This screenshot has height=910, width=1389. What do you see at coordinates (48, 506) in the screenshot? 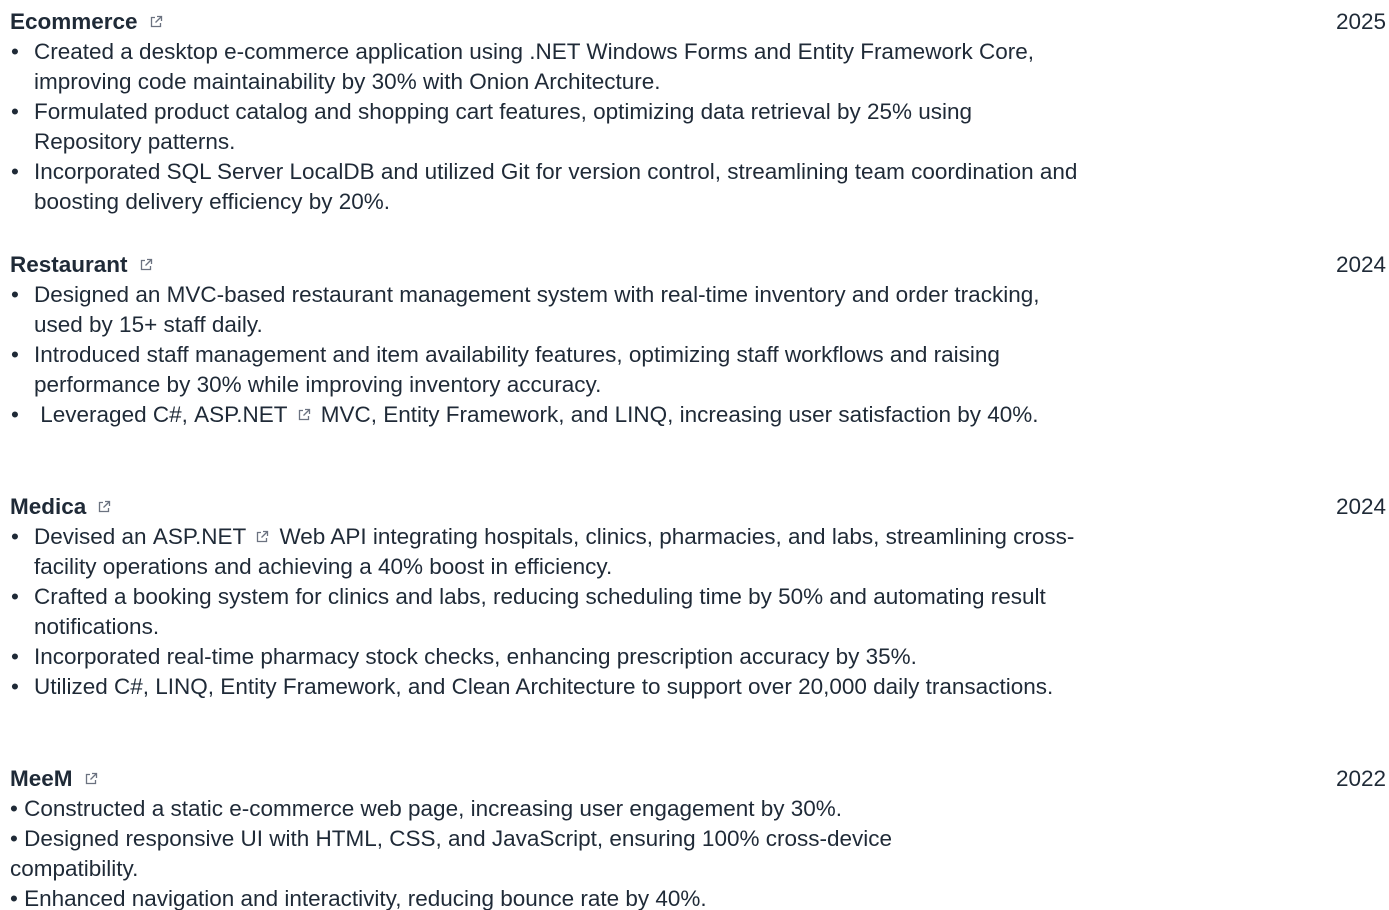
I see `project-title: Medica` at bounding box center [48, 506].